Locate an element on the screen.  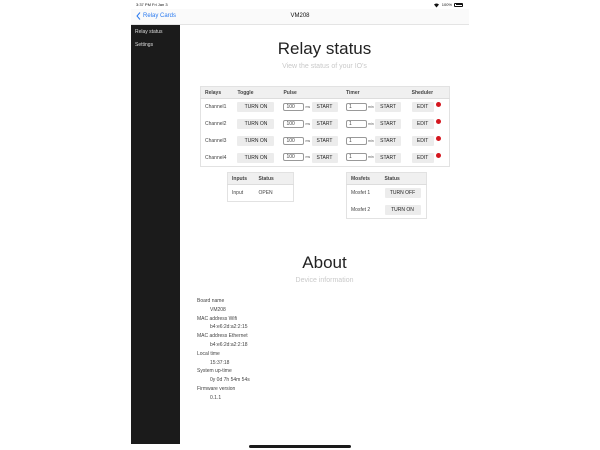
col-mosfet-status: Status is located at coordinates (403, 178).